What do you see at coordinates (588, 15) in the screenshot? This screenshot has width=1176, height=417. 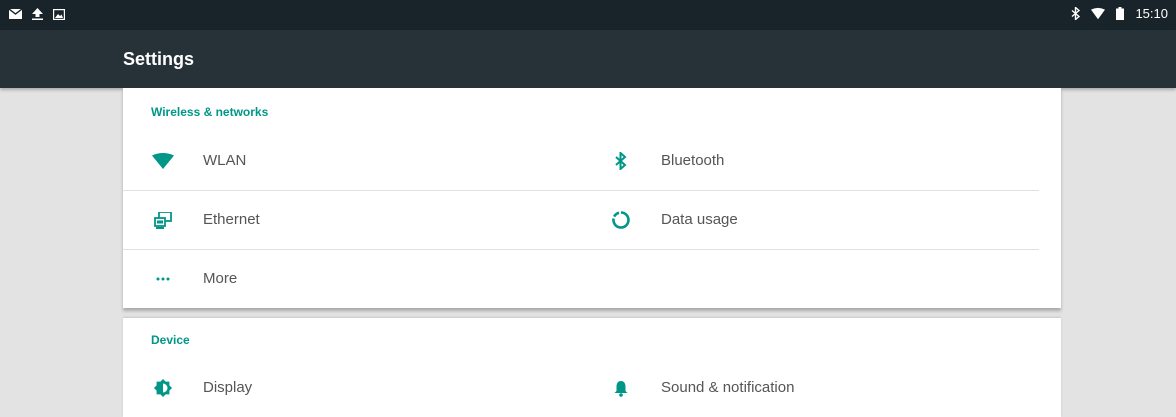 I see `status-bar: 15:10` at bounding box center [588, 15].